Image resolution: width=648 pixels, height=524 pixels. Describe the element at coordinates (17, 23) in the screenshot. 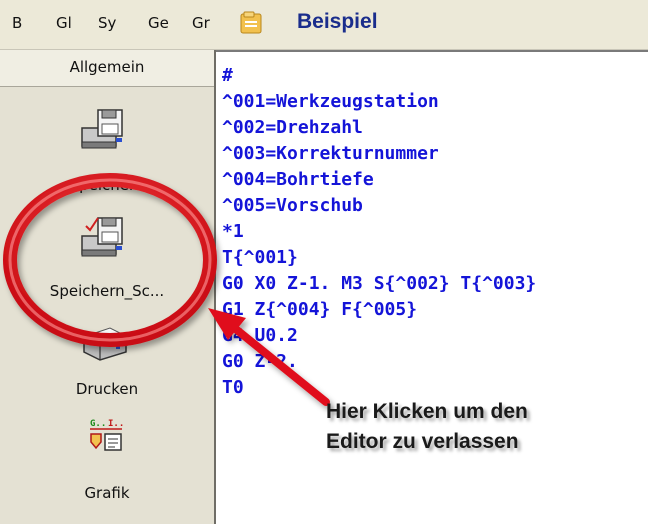

I see `menu-item-b: B` at that location.